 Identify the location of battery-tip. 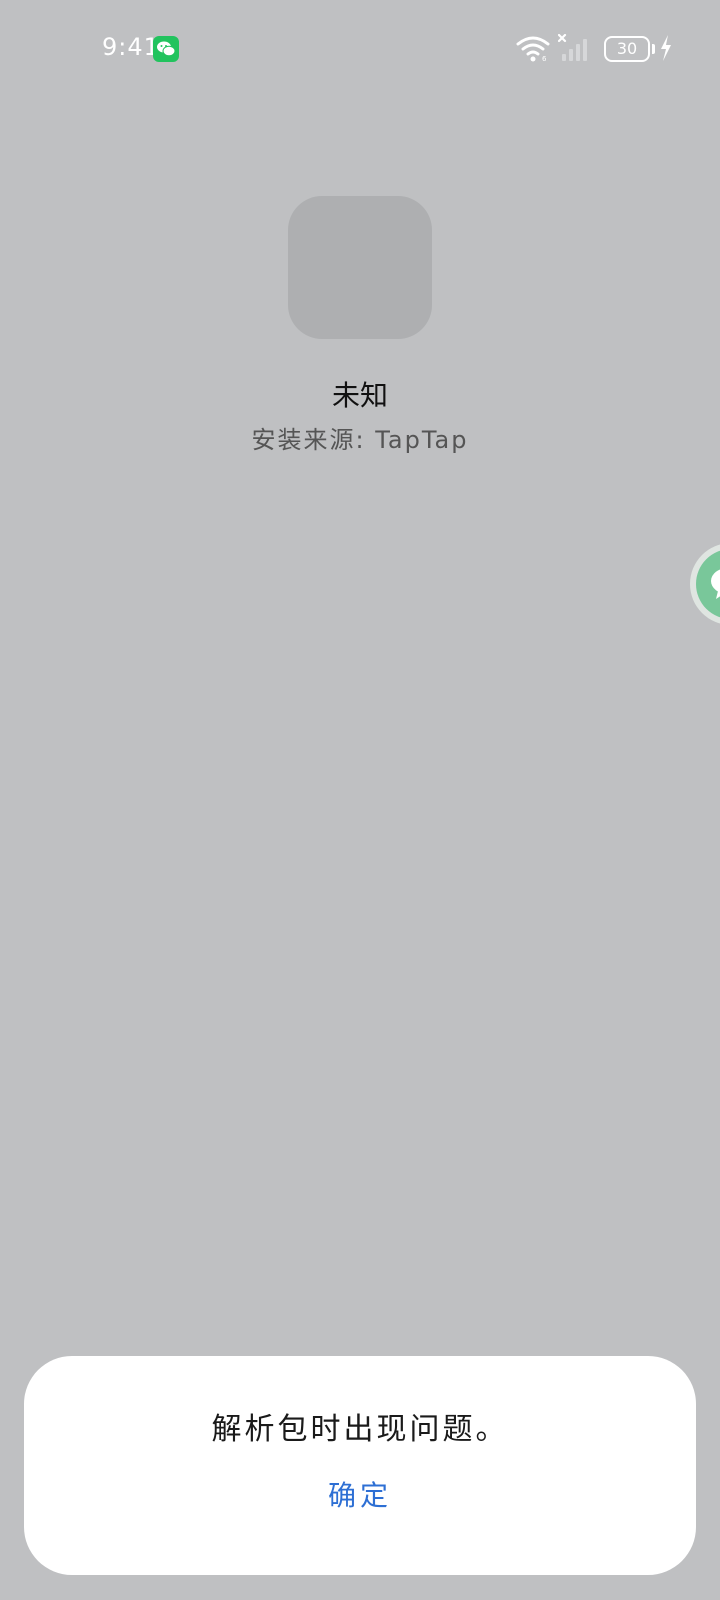
(653, 49).